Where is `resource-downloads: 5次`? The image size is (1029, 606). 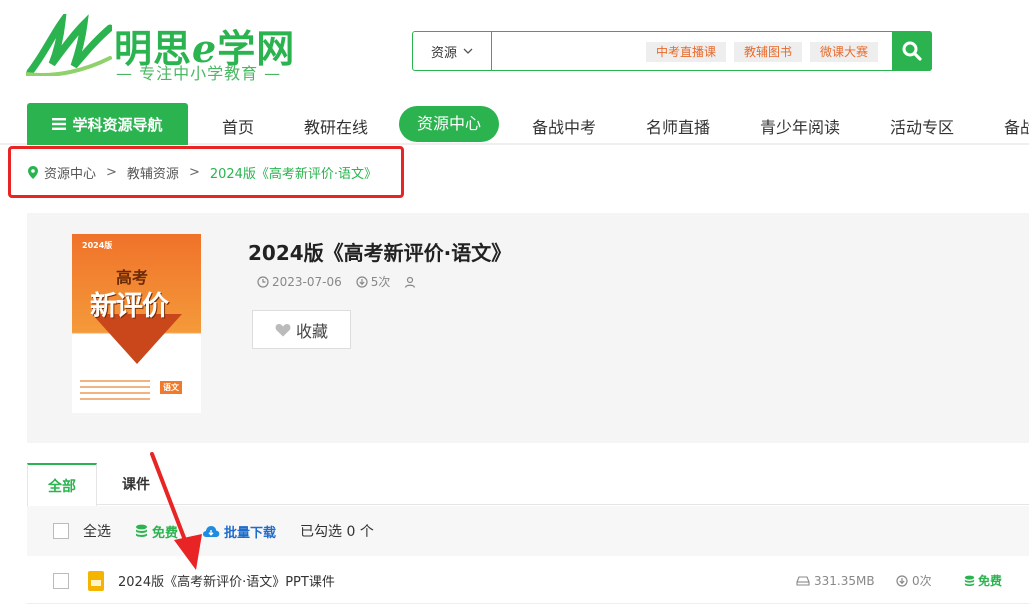
resource-downloads: 5次 is located at coordinates (373, 281).